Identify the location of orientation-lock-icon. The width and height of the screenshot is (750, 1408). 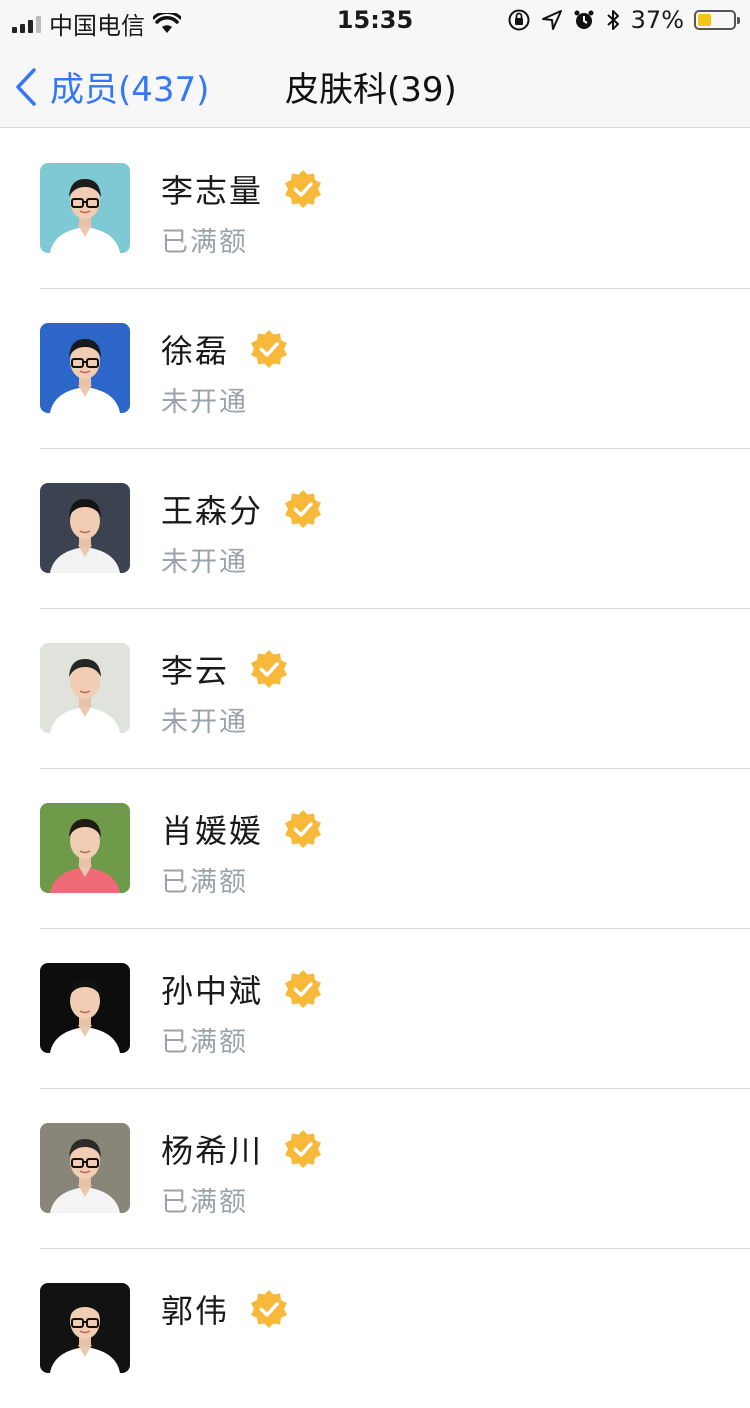
(519, 20).